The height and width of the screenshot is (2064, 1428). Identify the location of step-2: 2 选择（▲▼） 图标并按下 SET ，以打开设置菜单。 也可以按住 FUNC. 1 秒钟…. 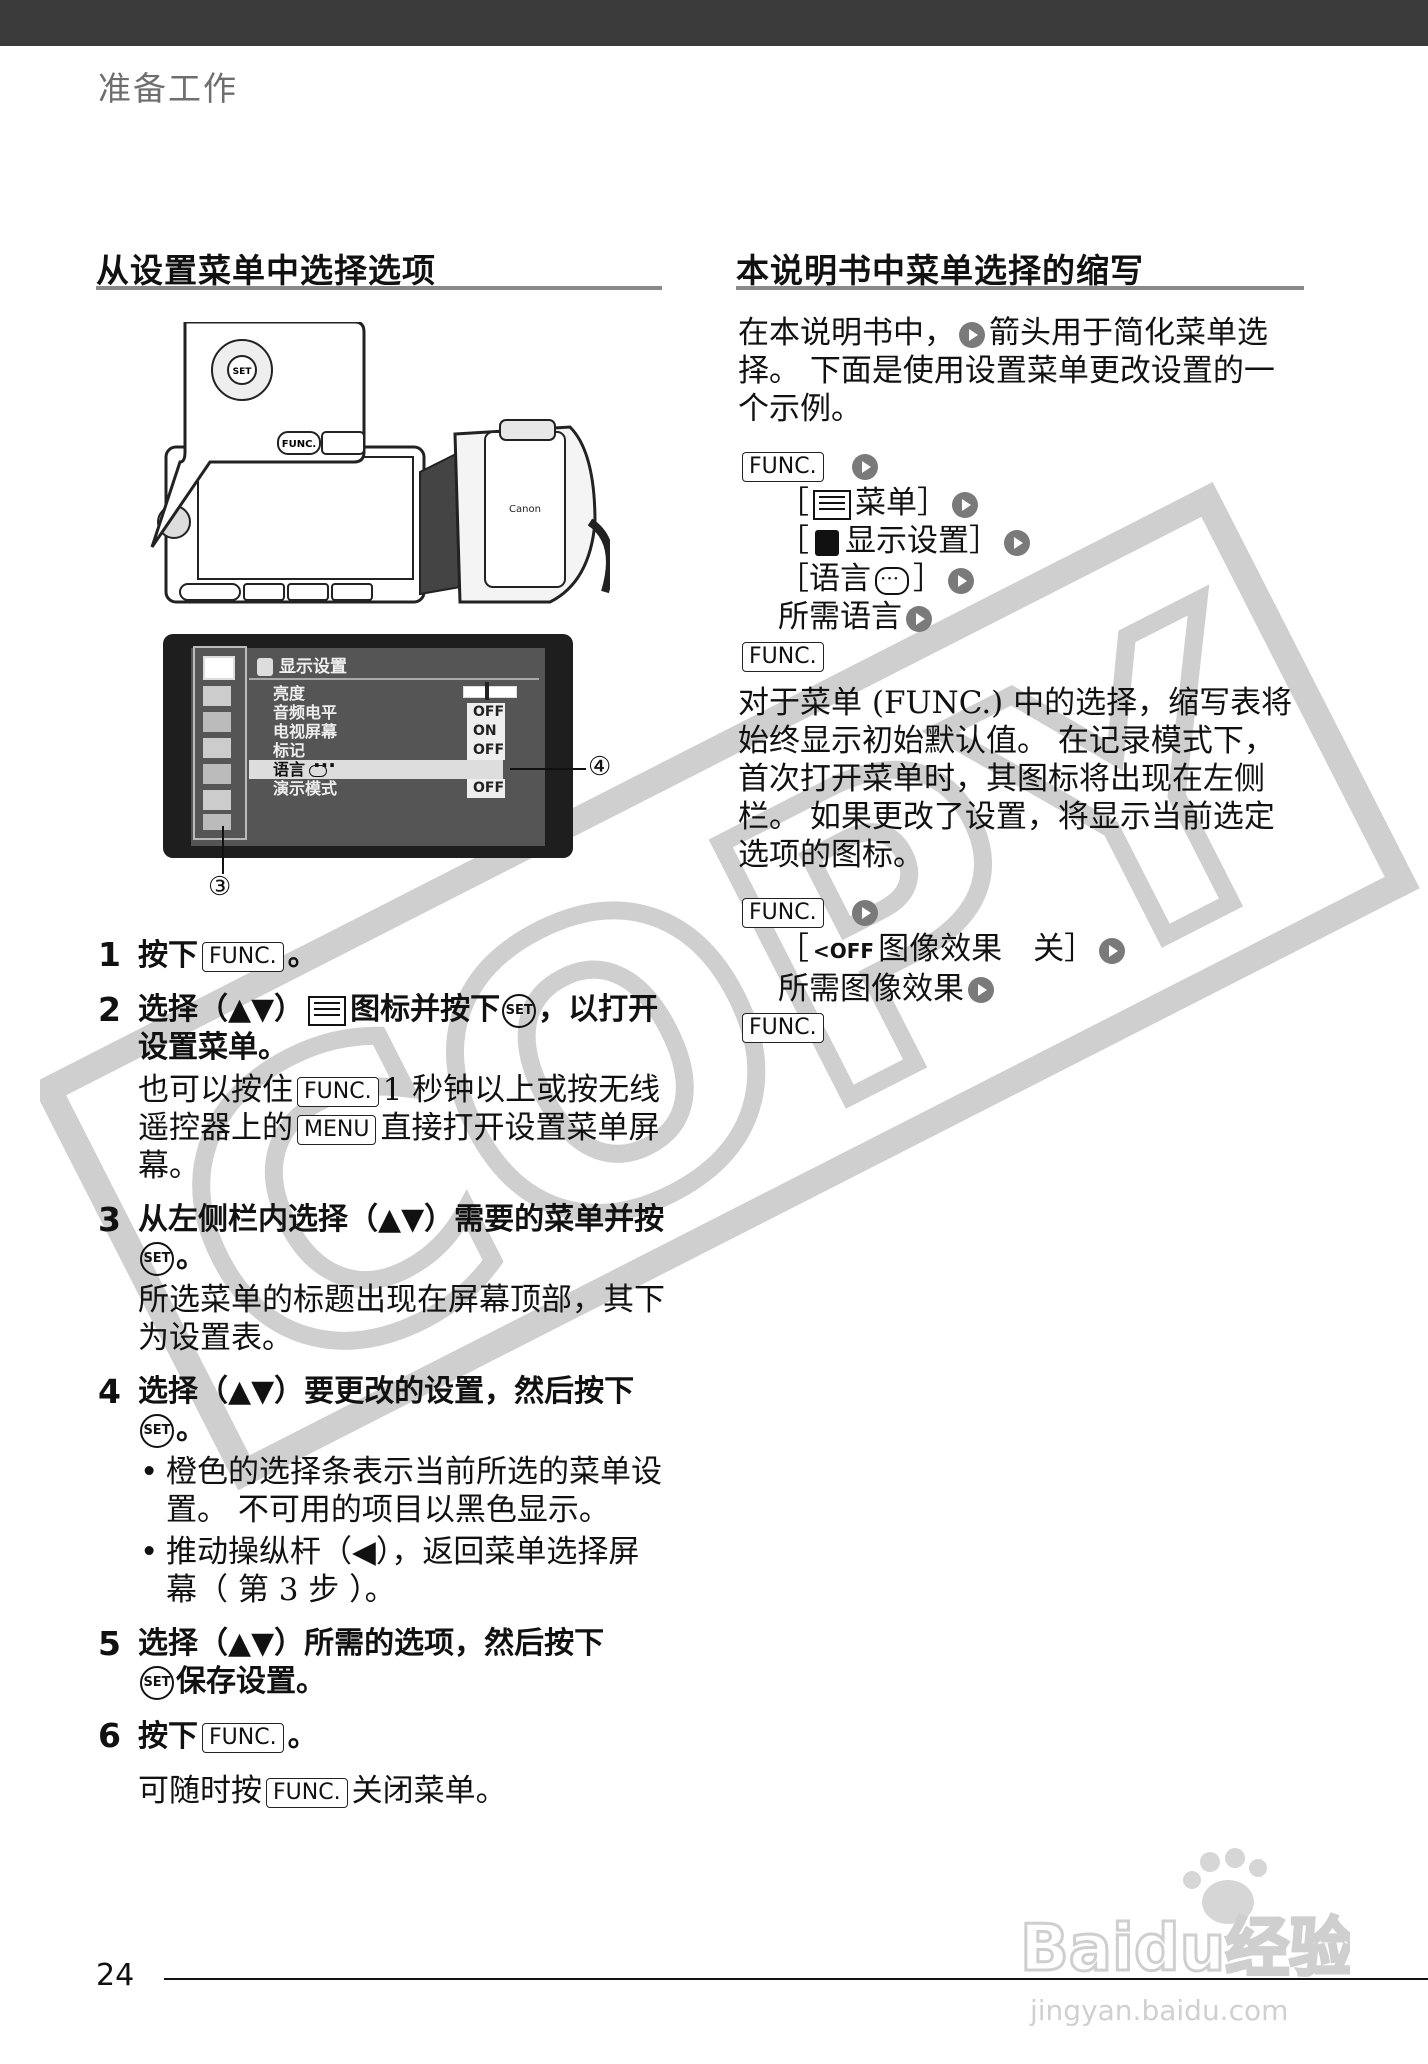
(379, 1087).